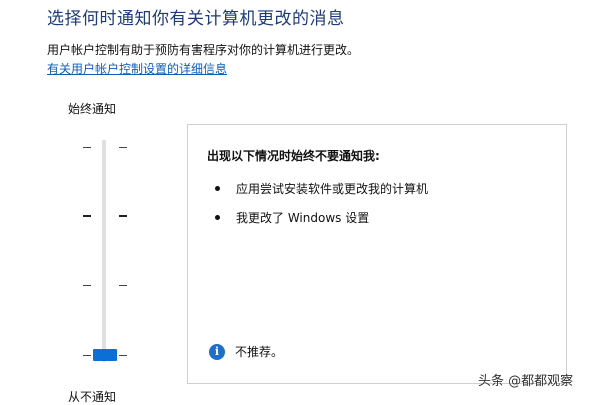 The height and width of the screenshot is (405, 600). Describe the element at coordinates (332, 189) in the screenshot. I see `list-item-text: 应用尝试安装软件或更改我的计算机` at that location.